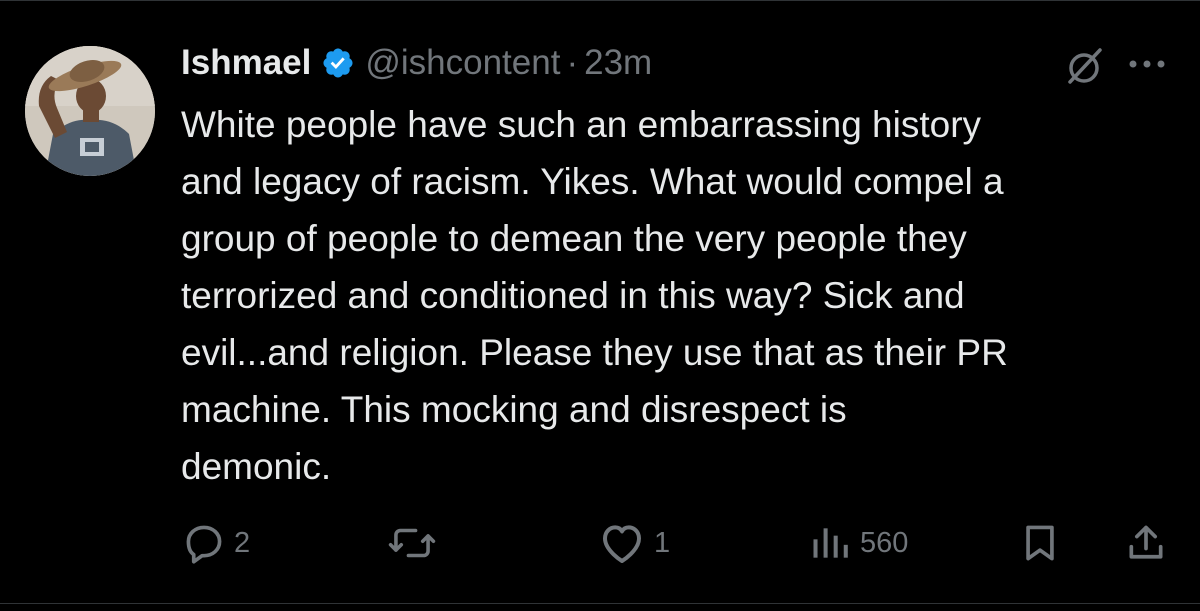 This screenshot has height=611, width=1200. I want to click on tweet-header: Ishmael @ishcontent · 23m, so click(416, 63).